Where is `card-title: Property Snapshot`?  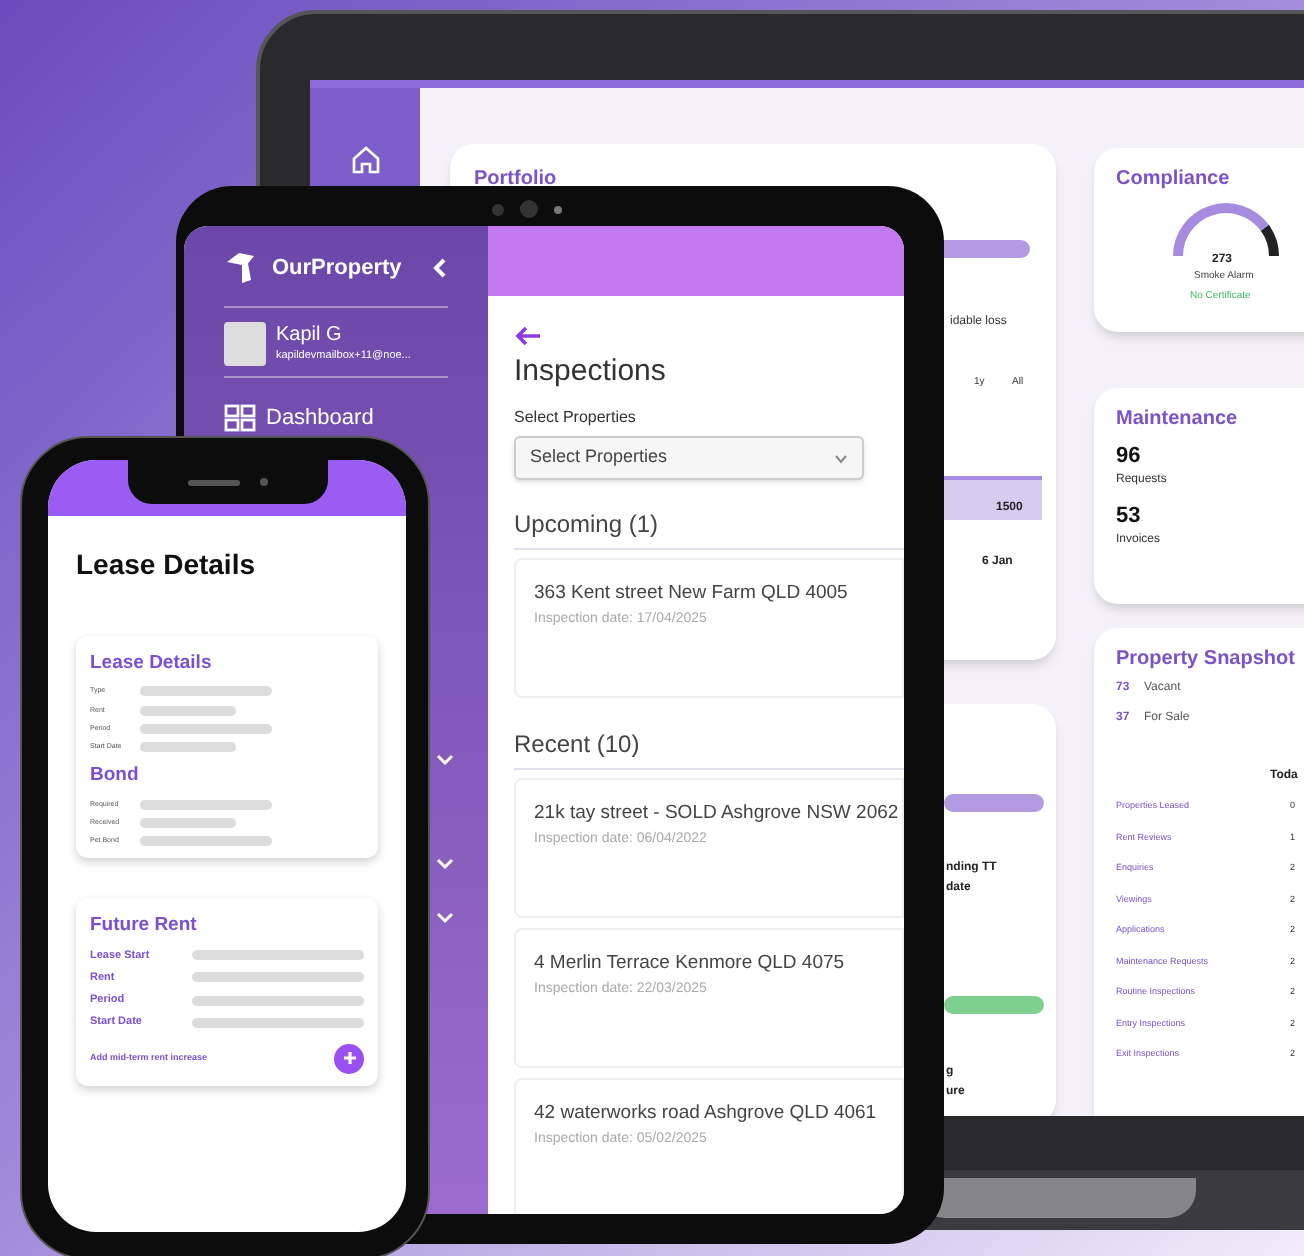 card-title: Property Snapshot is located at coordinates (1205, 660).